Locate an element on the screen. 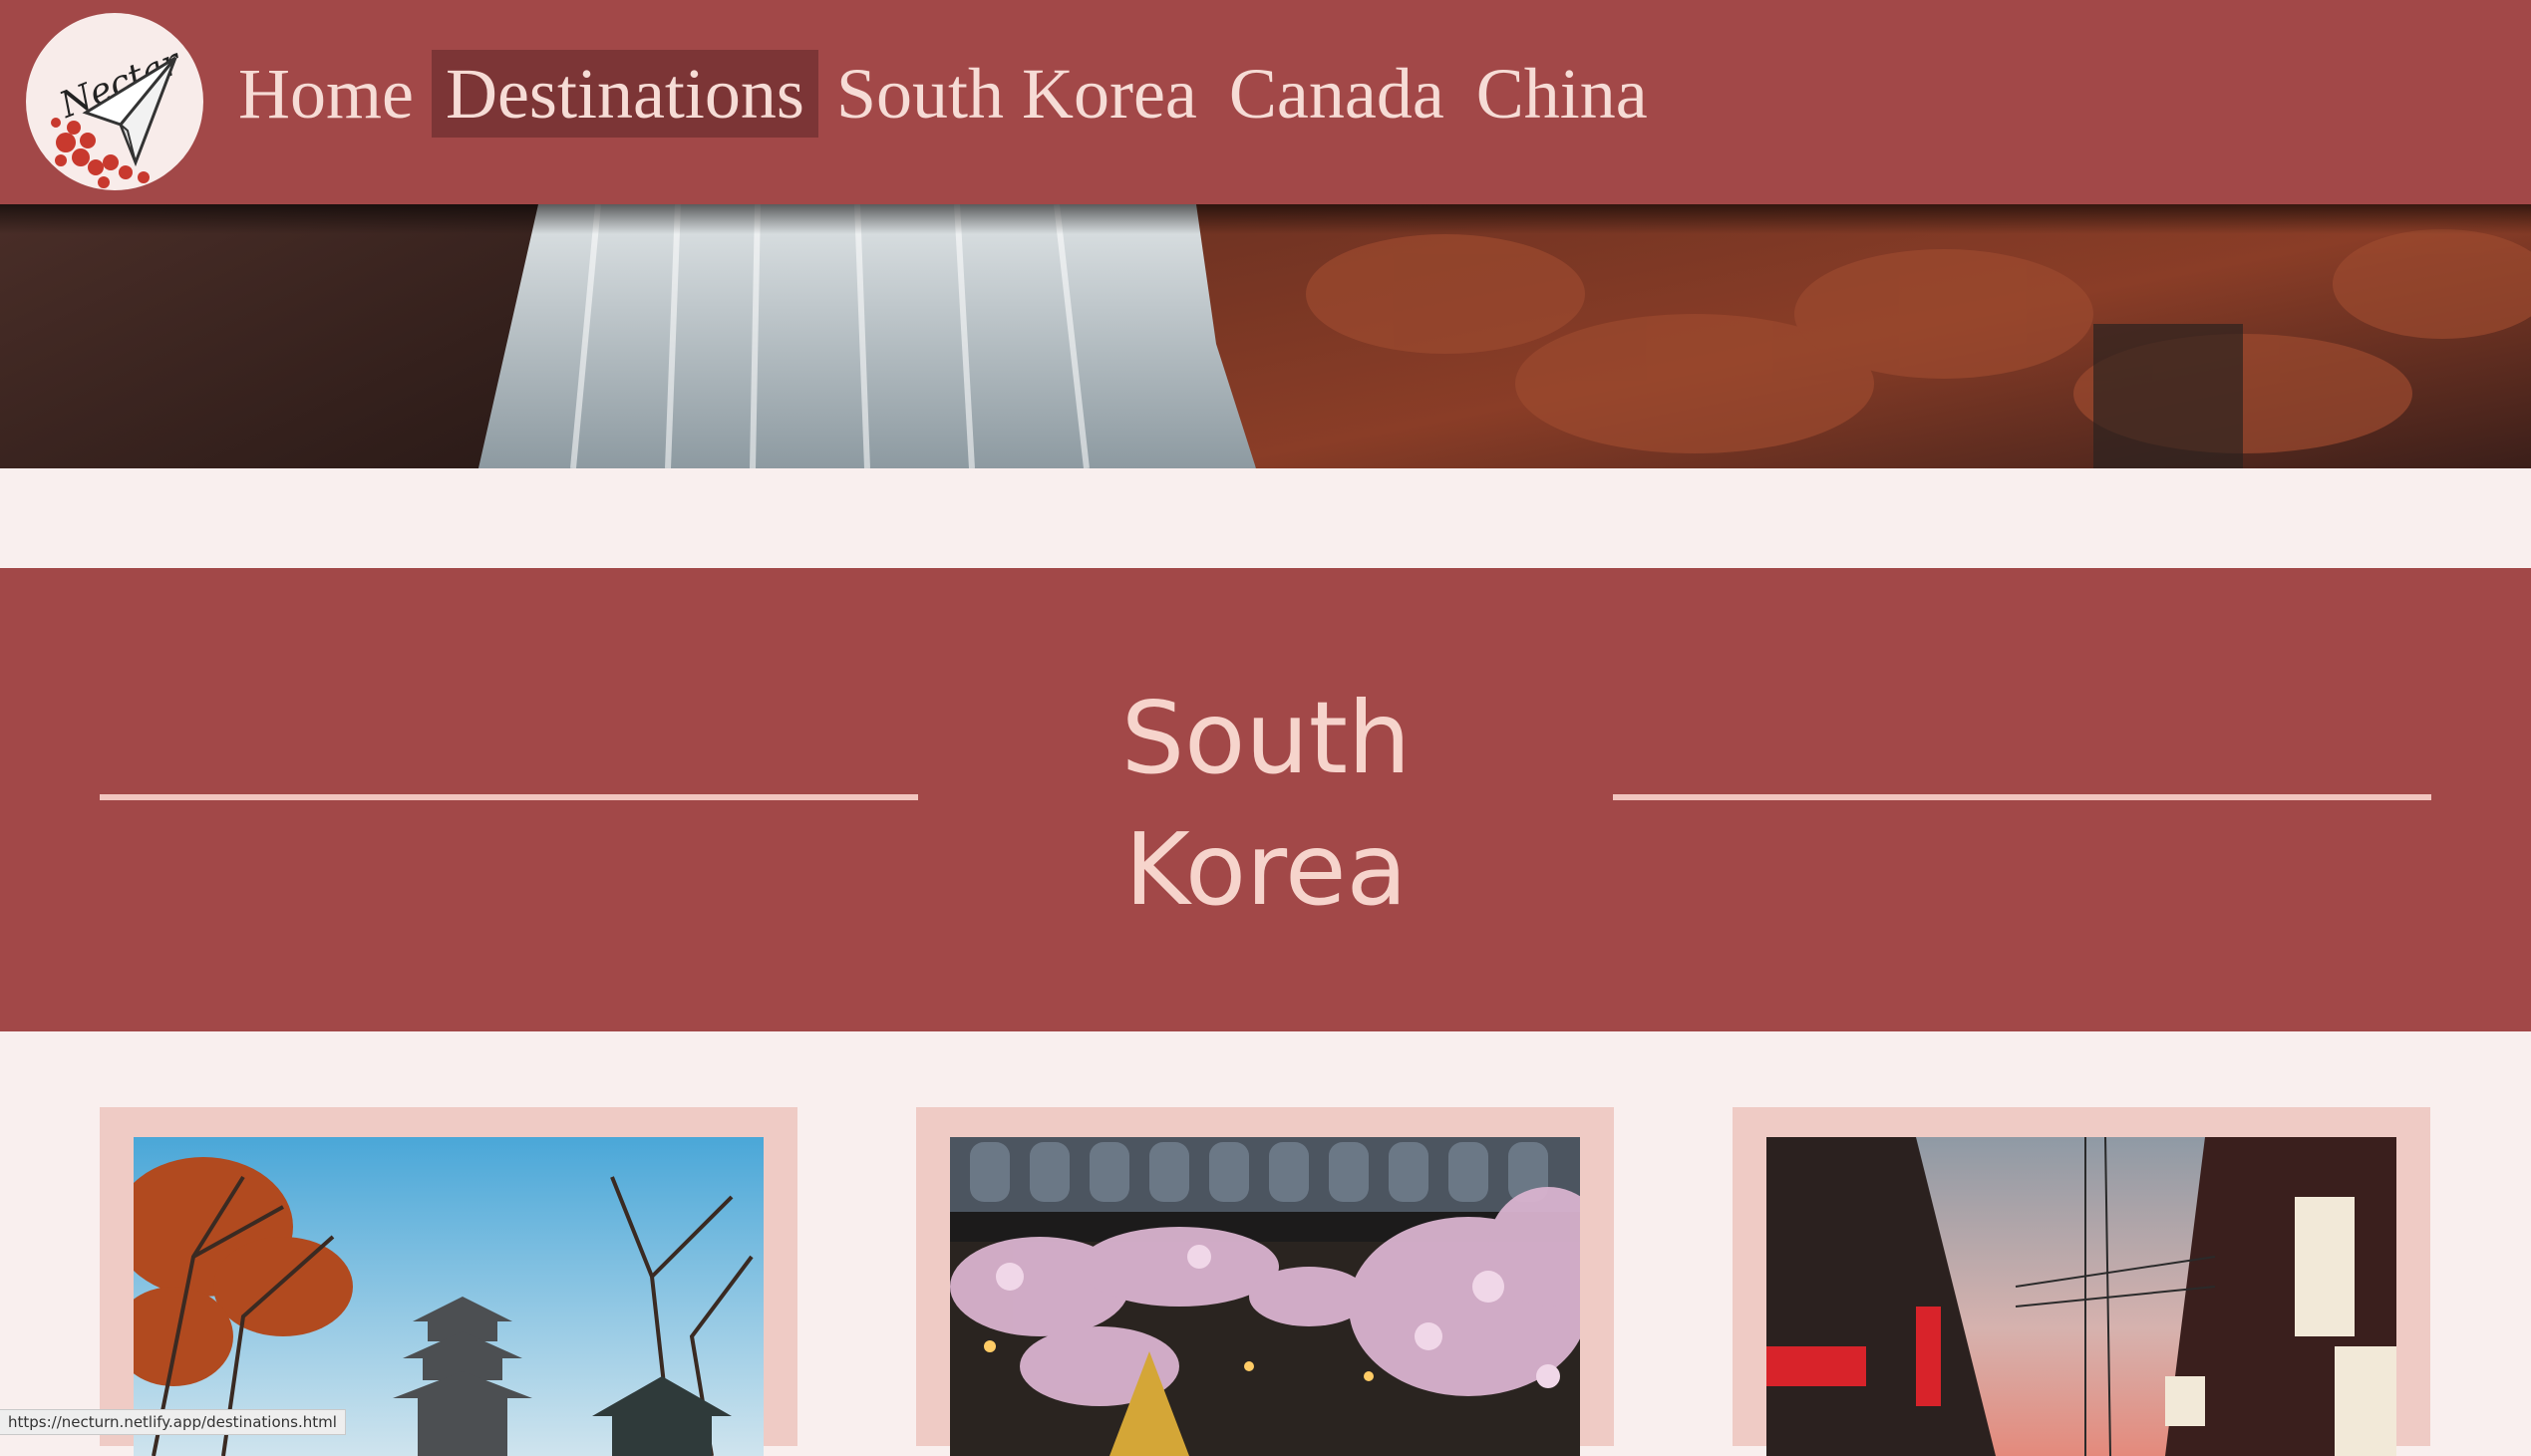 The image size is (2531, 1456). nav-canada: Canada is located at coordinates (1337, 94).